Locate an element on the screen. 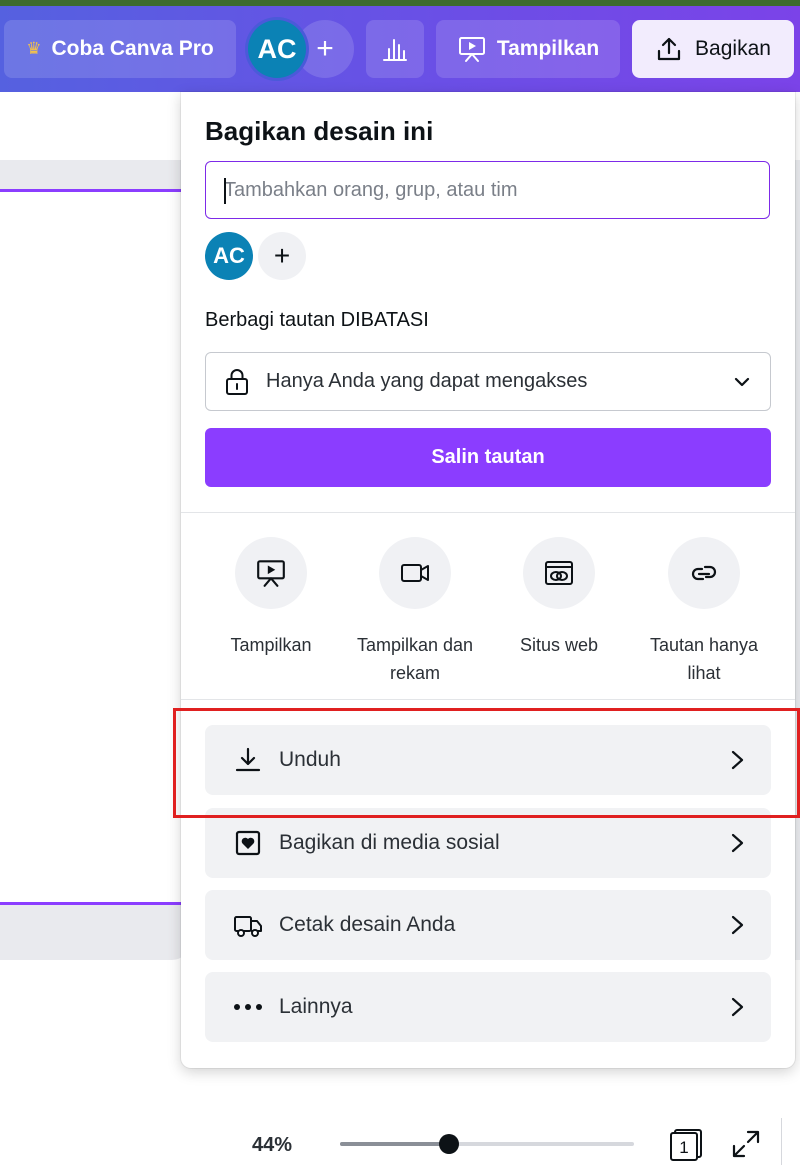 This screenshot has width=800, height=1165. editor-header: ♛ Coba Canva Pro + AC Tampilkan Bagikan is located at coordinates (400, 46).